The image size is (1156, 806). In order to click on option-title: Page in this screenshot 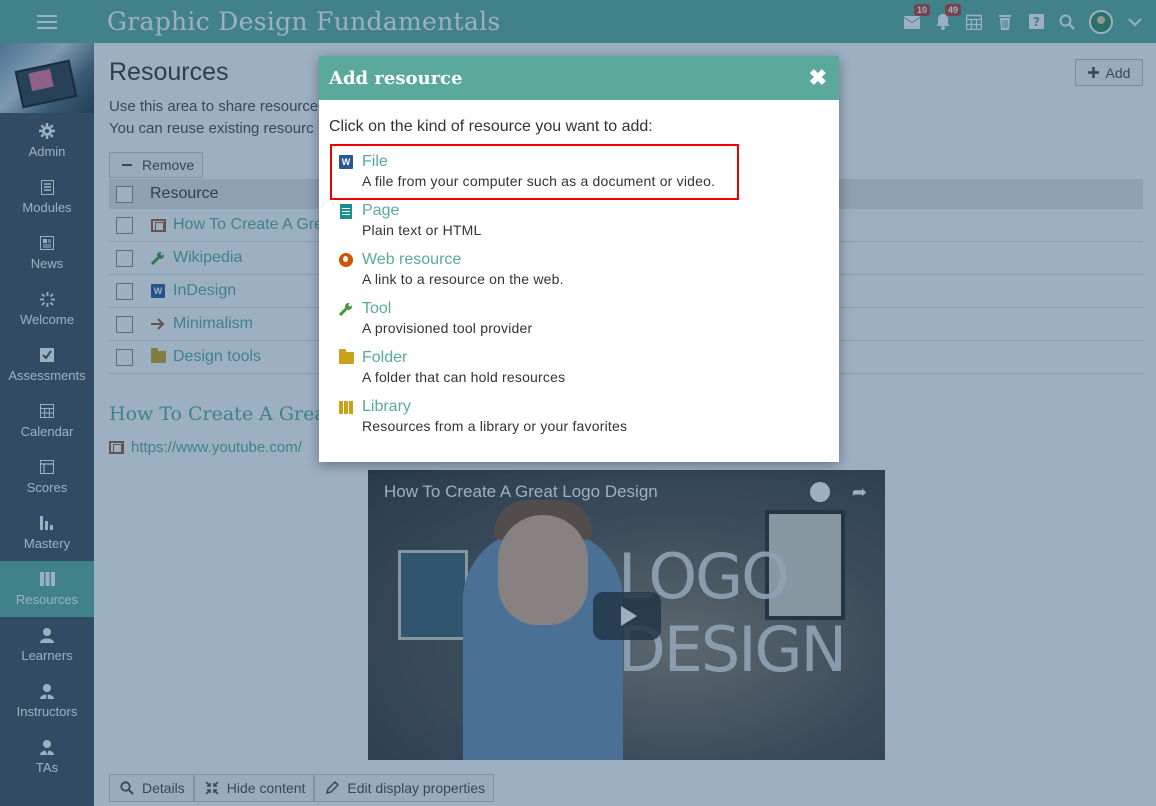, I will do `click(380, 211)`.